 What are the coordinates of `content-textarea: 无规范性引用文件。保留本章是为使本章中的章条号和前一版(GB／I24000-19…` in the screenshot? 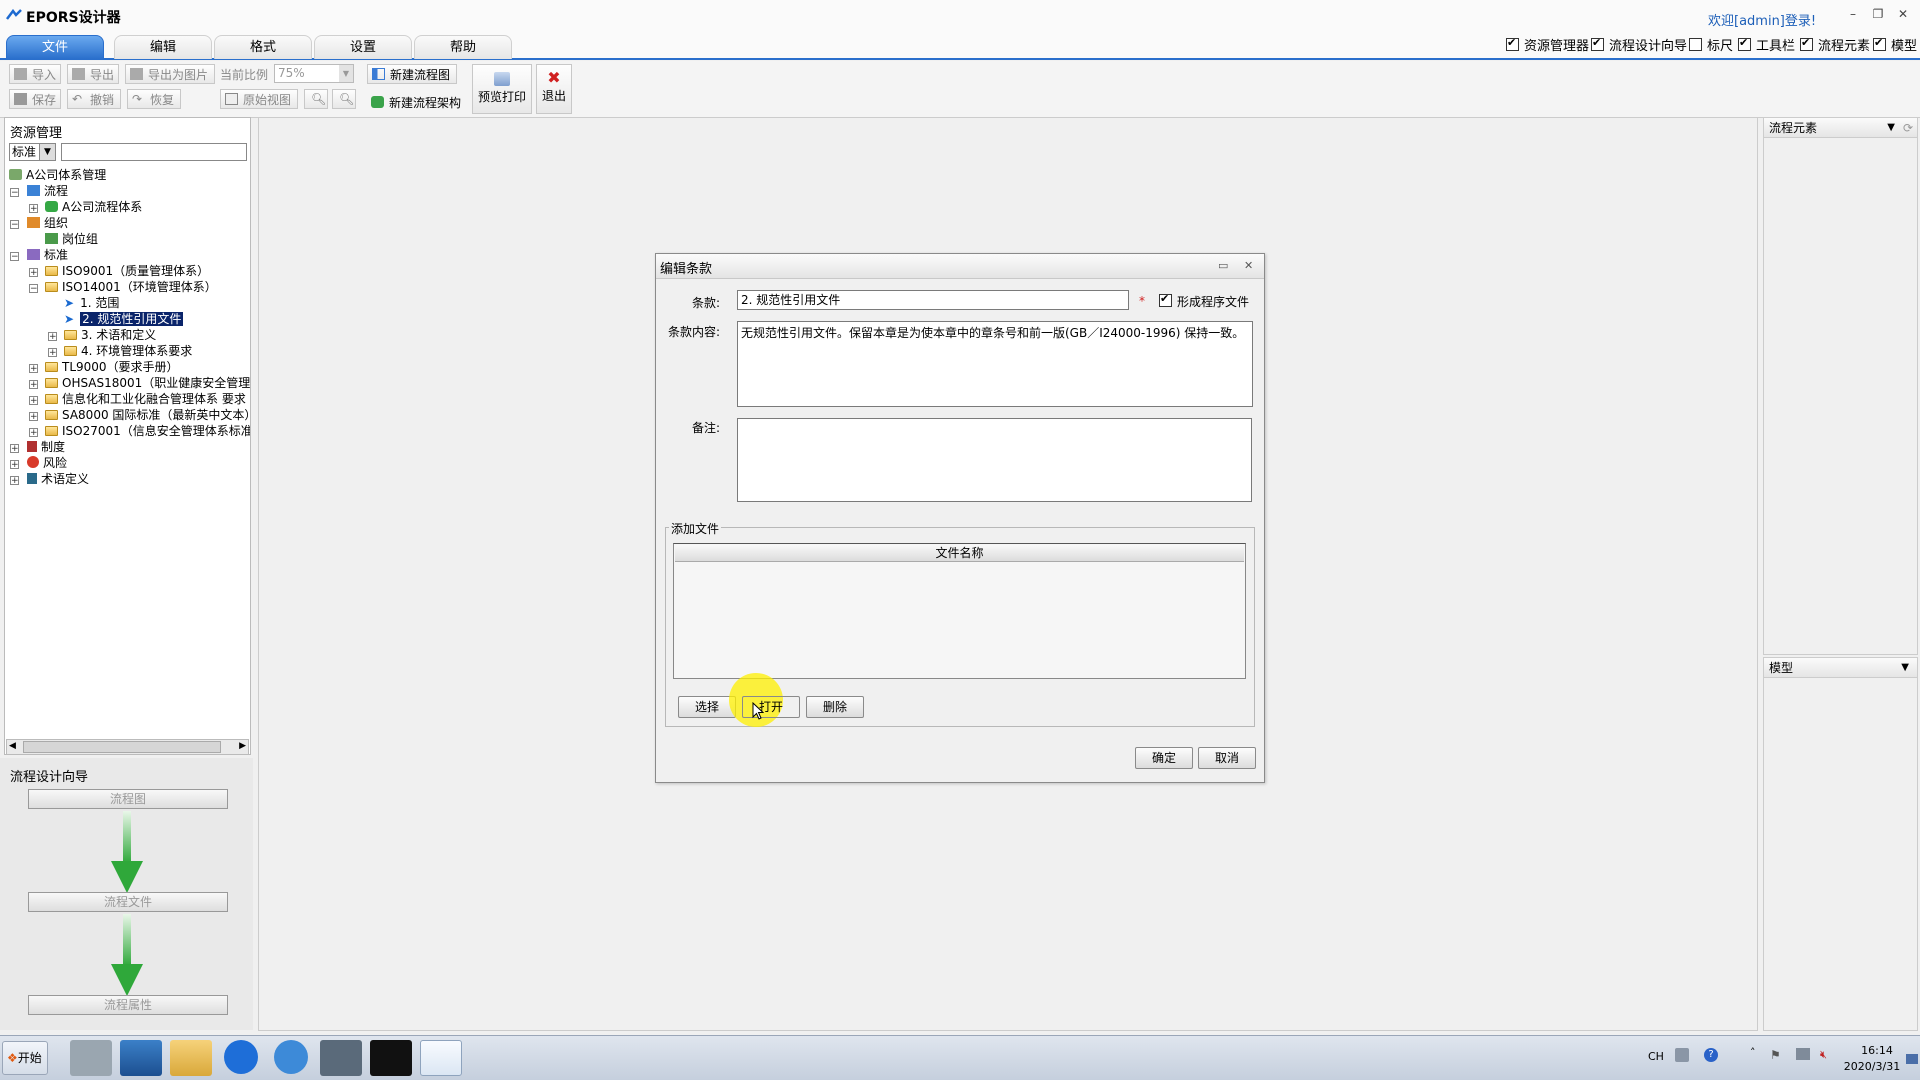 It's located at (995, 364).